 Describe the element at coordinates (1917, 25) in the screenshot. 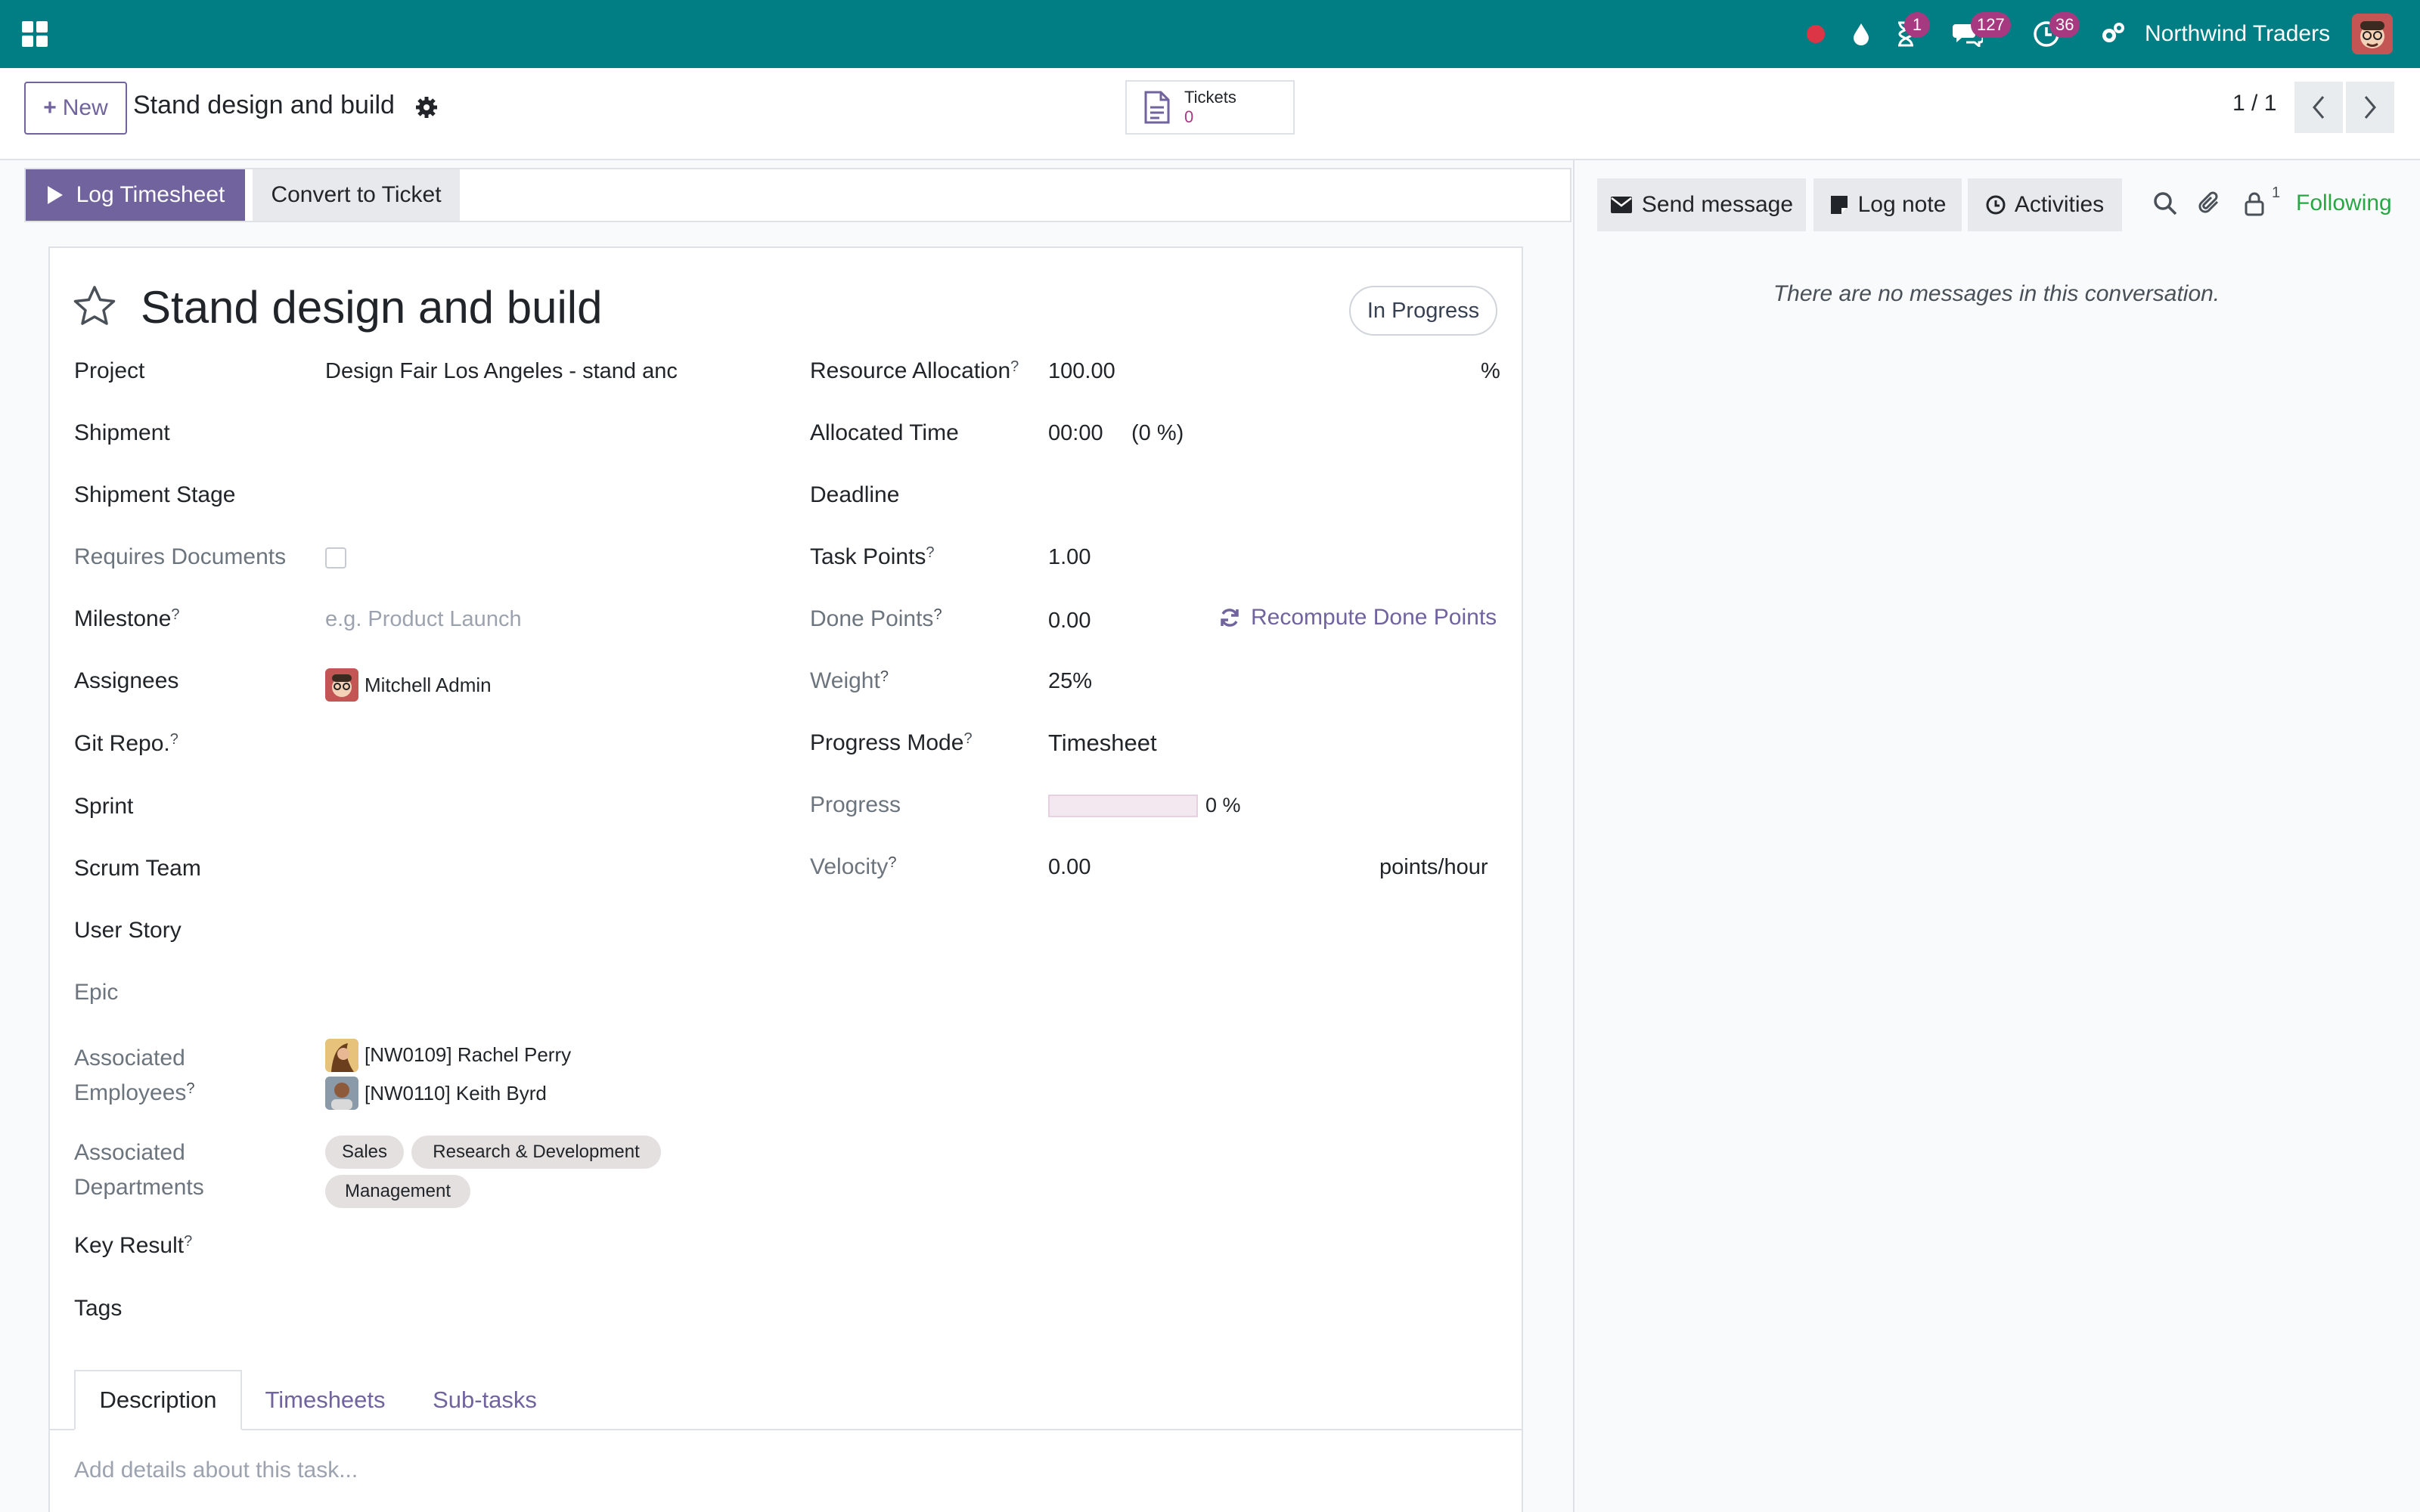

I see `activities-count-badge: 1` at that location.